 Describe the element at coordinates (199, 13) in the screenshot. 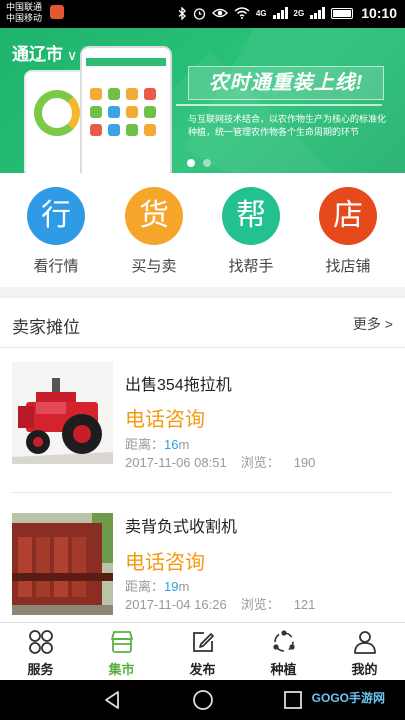

I see `alarm-icon` at that location.